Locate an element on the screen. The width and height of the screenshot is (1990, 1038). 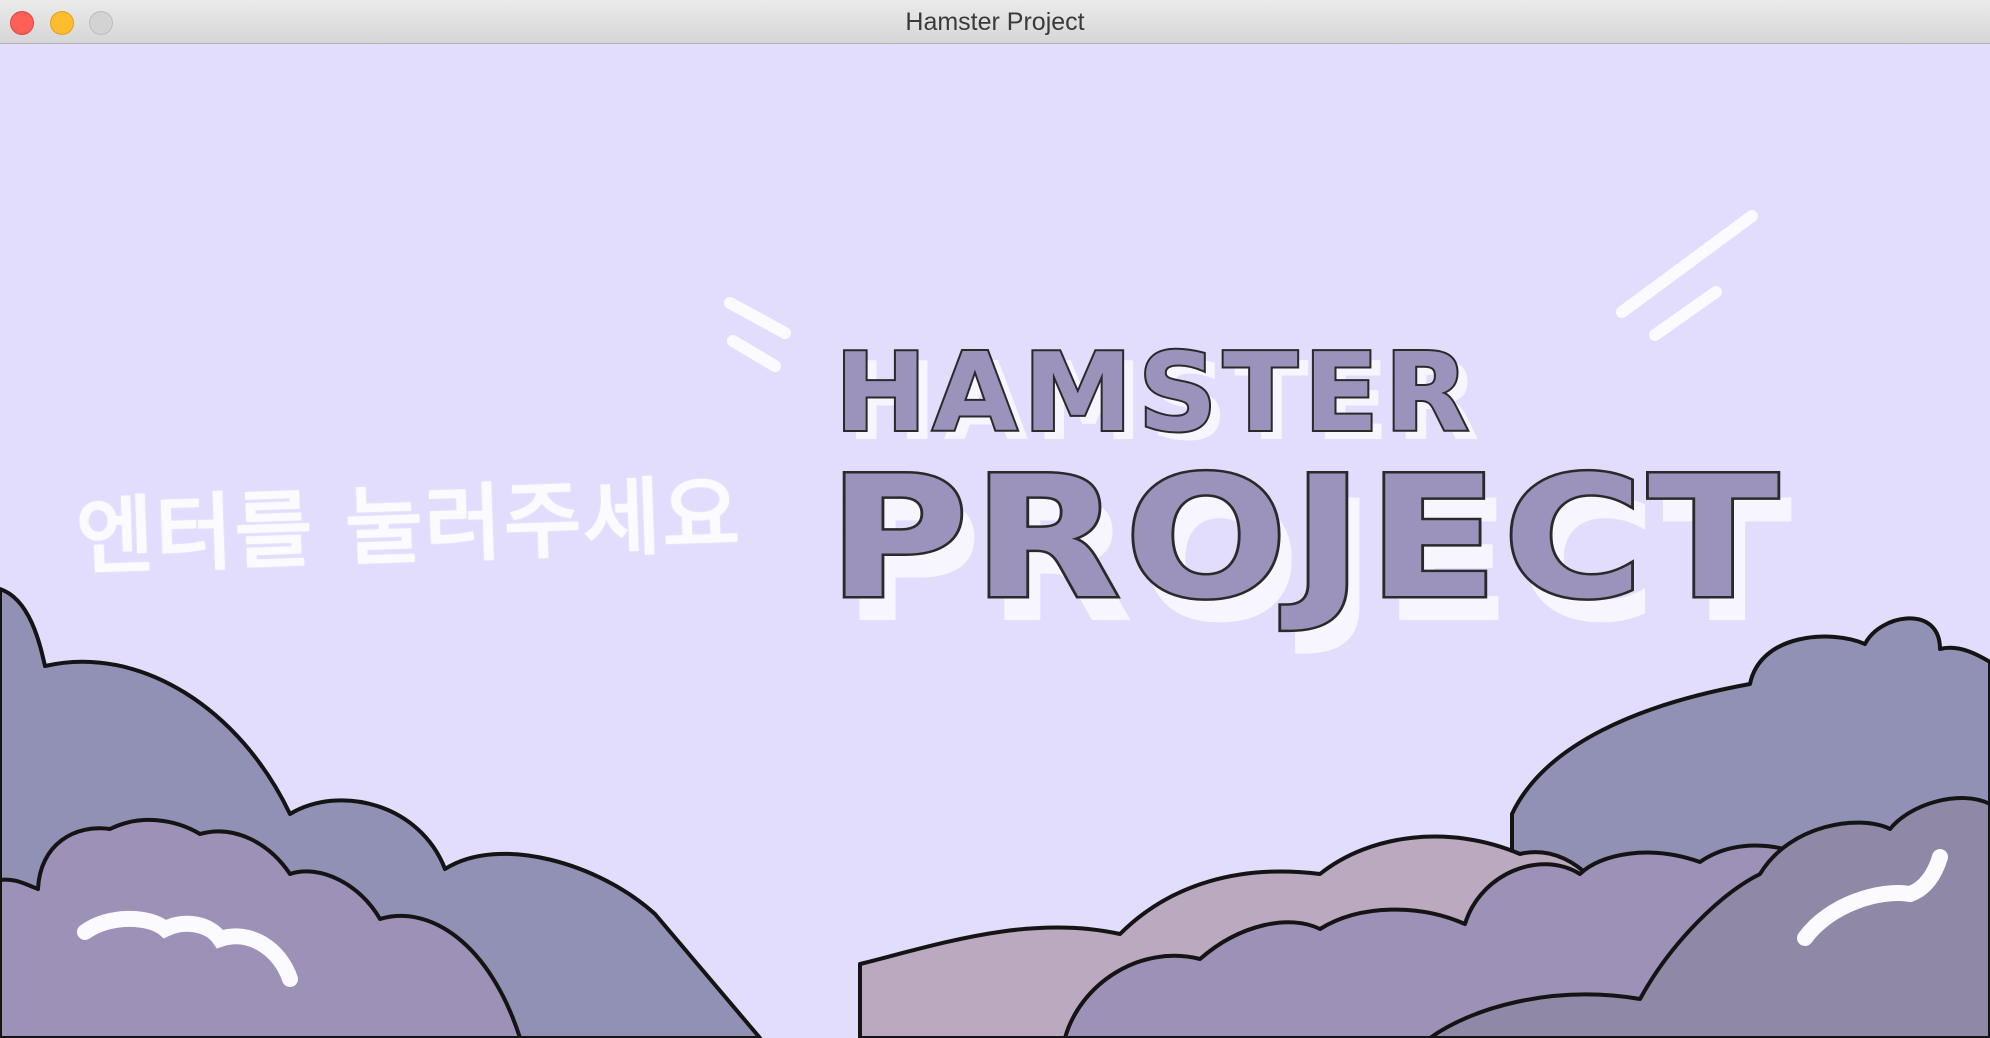
title-bar: Hamster Project is located at coordinates (995, 22).